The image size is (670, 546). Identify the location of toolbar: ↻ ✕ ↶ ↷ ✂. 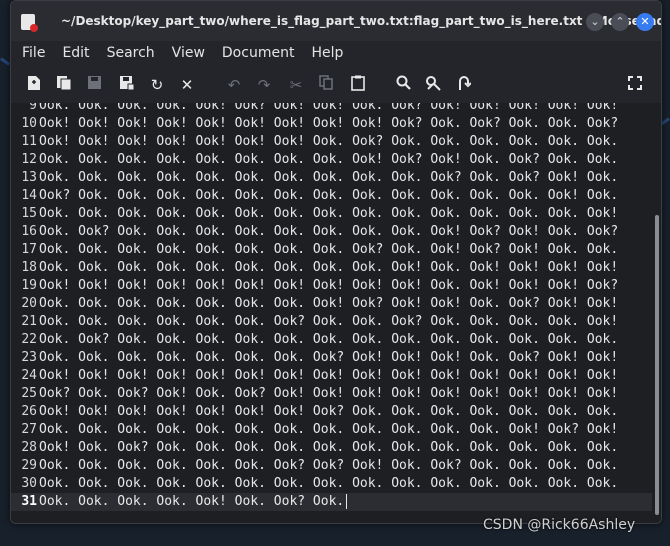
(336, 85).